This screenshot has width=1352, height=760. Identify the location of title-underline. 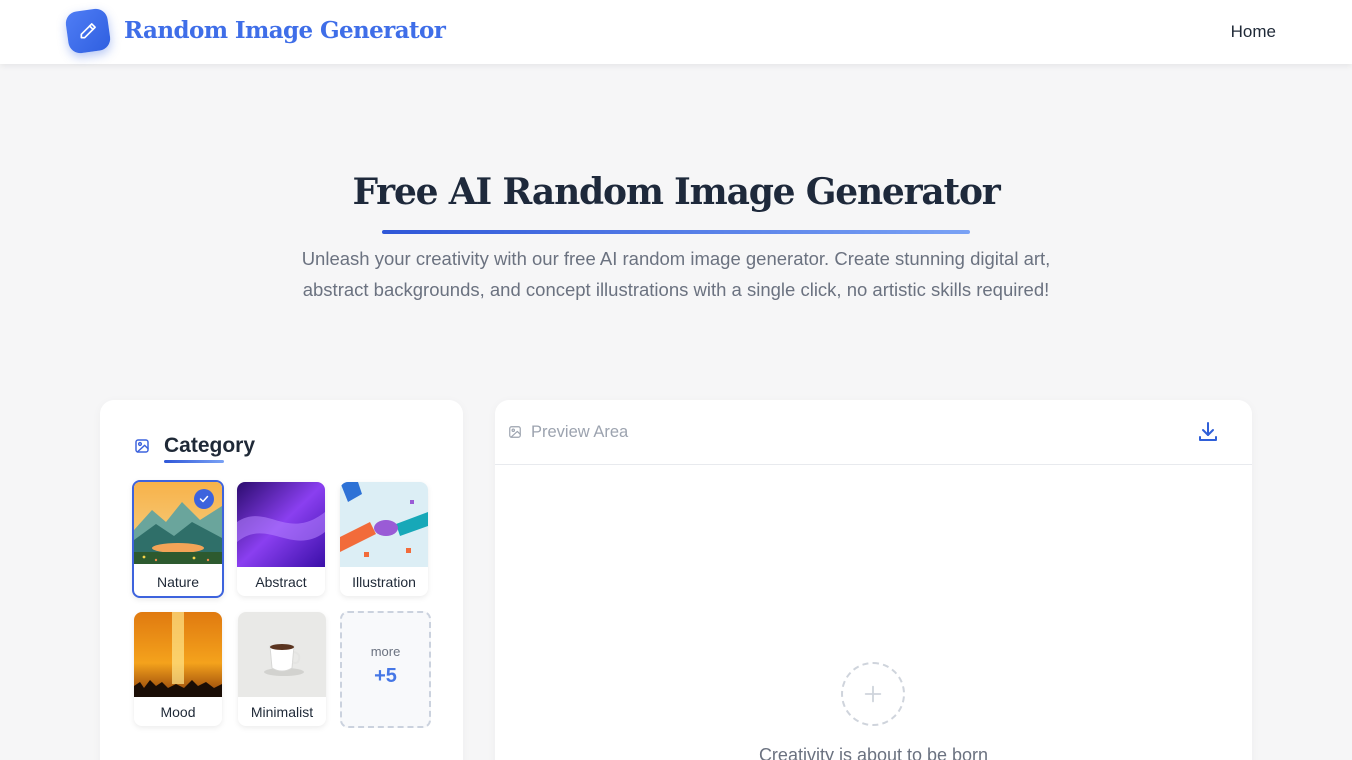
(676, 232).